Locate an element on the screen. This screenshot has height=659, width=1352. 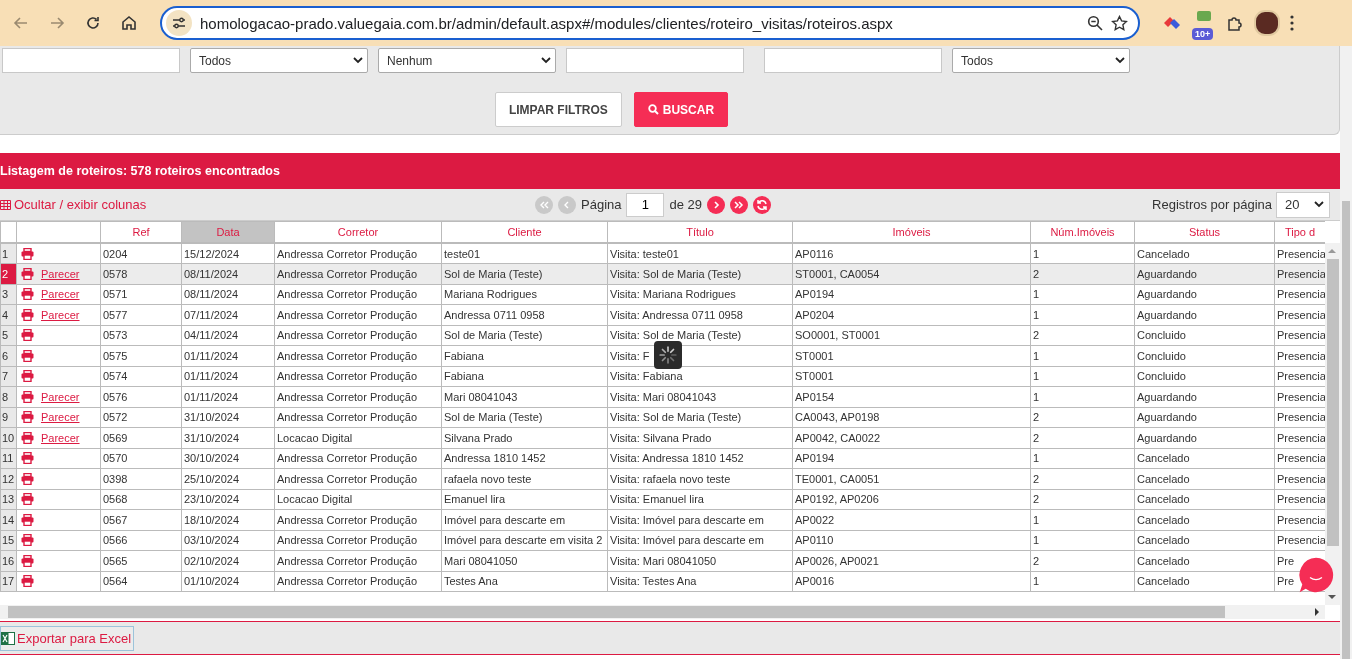
table-cell: Cancelado is located at coordinates (1204, 253).